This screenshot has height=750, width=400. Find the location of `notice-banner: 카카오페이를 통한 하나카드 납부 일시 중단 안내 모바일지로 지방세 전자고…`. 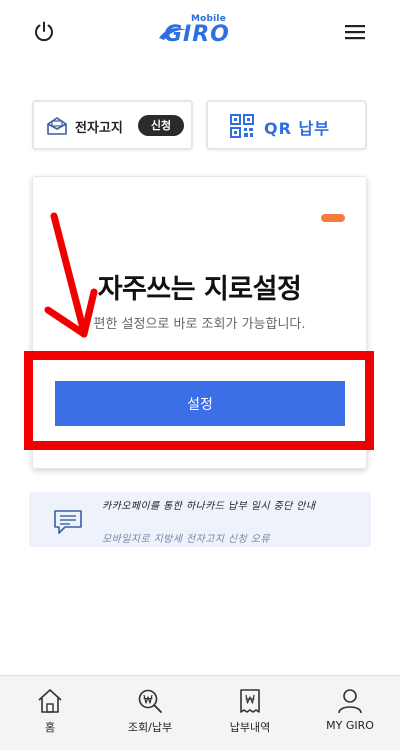

notice-banner: 카카오페이를 통한 하나카드 납부 일시 중단 안내 모바일지로 지방세 전자고… is located at coordinates (200, 519).